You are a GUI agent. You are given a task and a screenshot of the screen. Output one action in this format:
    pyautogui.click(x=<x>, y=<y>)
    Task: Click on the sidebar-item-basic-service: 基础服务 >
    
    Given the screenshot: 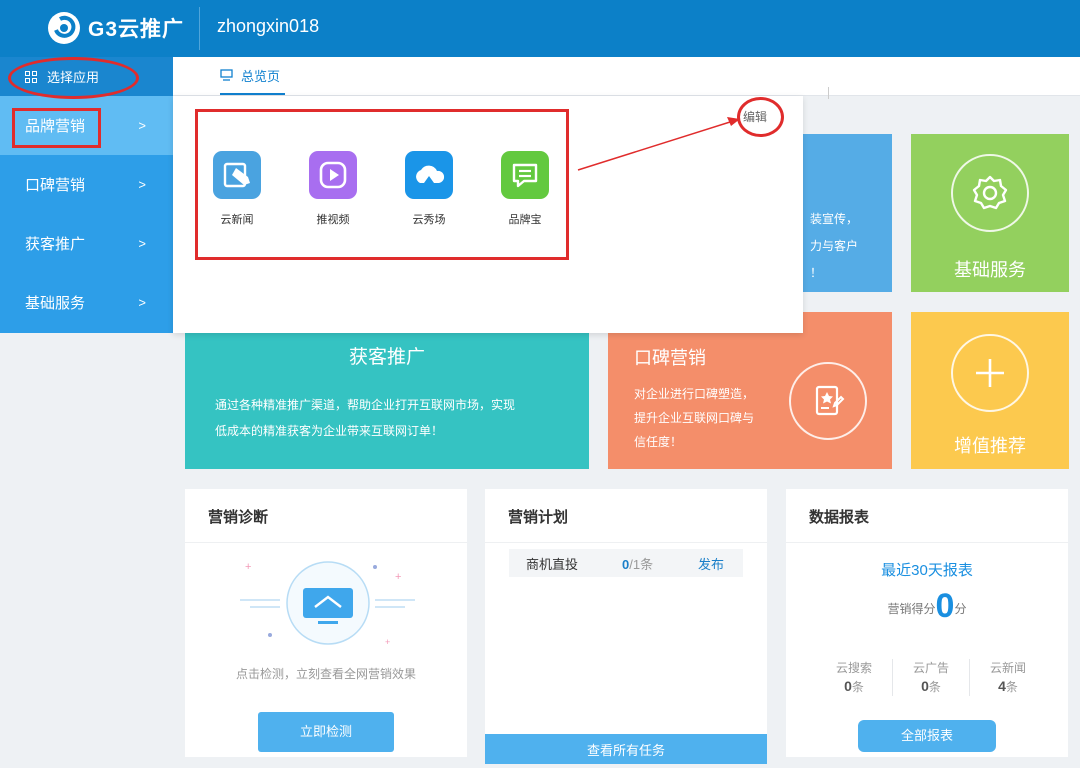 What is the action you would take?
    pyautogui.click(x=86, y=302)
    